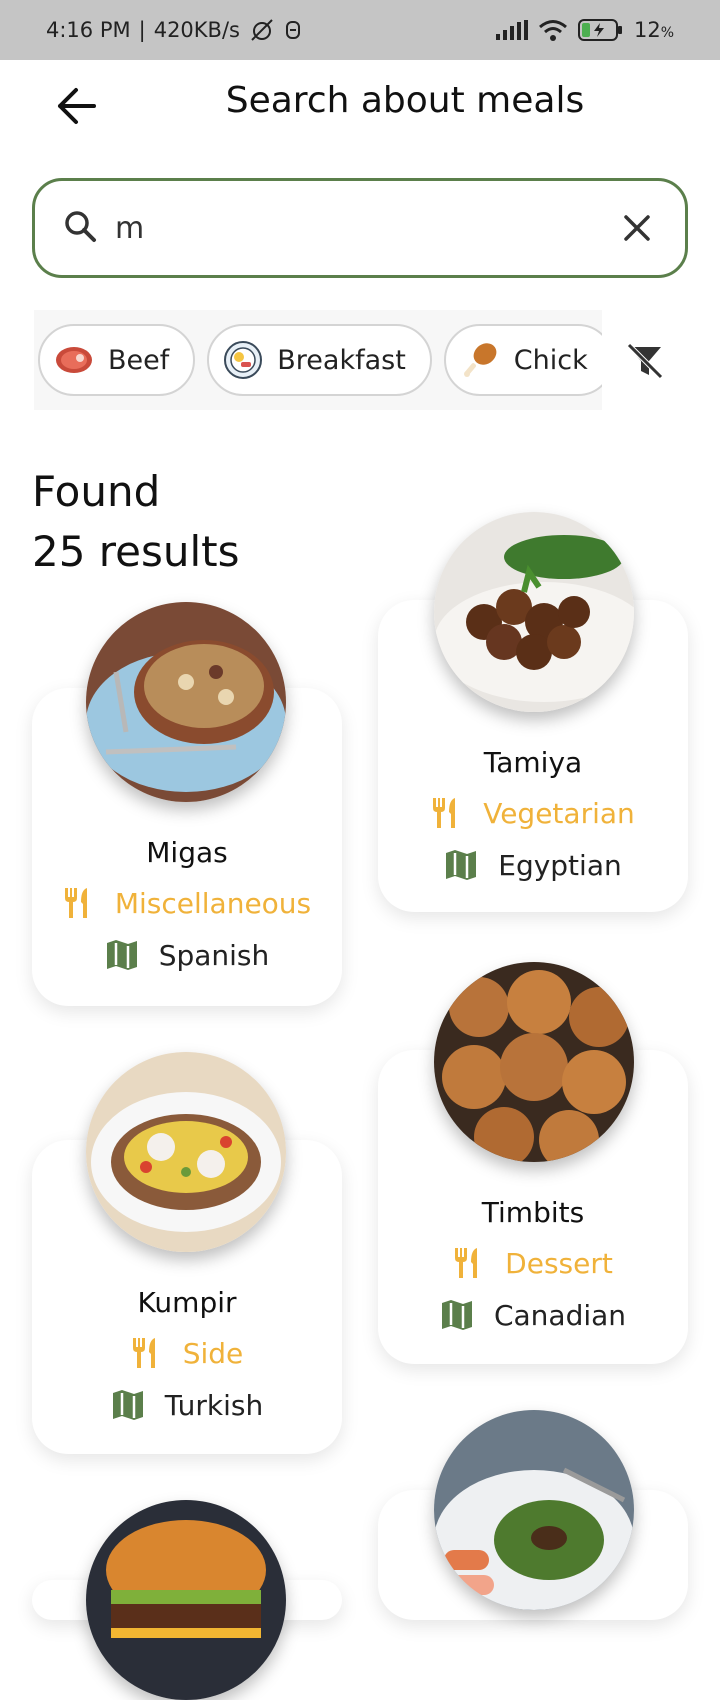 The image size is (720, 1700). Describe the element at coordinates (214, 1405) in the screenshot. I see `meal-area: Turkish` at that location.